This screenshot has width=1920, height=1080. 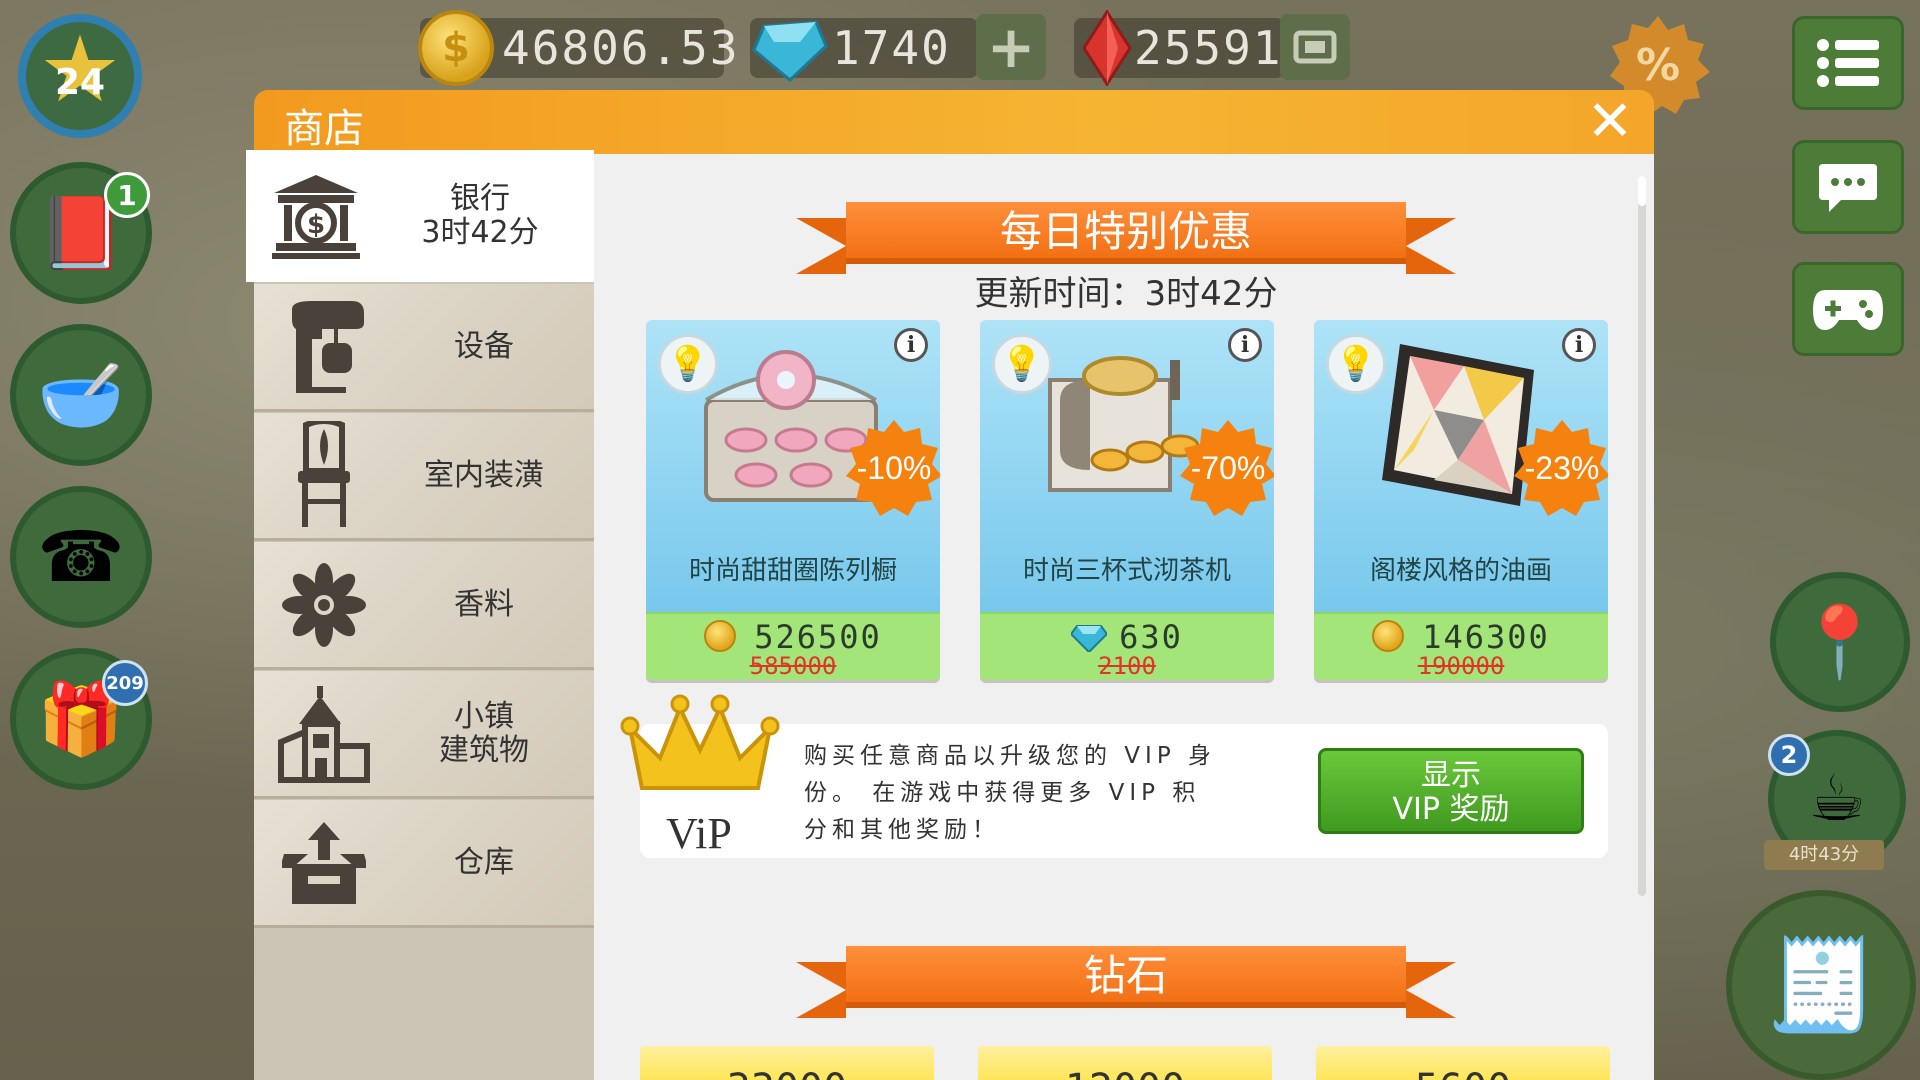 What do you see at coordinates (424, 864) in the screenshot?
I see `tab-warehouse: 仓库` at bounding box center [424, 864].